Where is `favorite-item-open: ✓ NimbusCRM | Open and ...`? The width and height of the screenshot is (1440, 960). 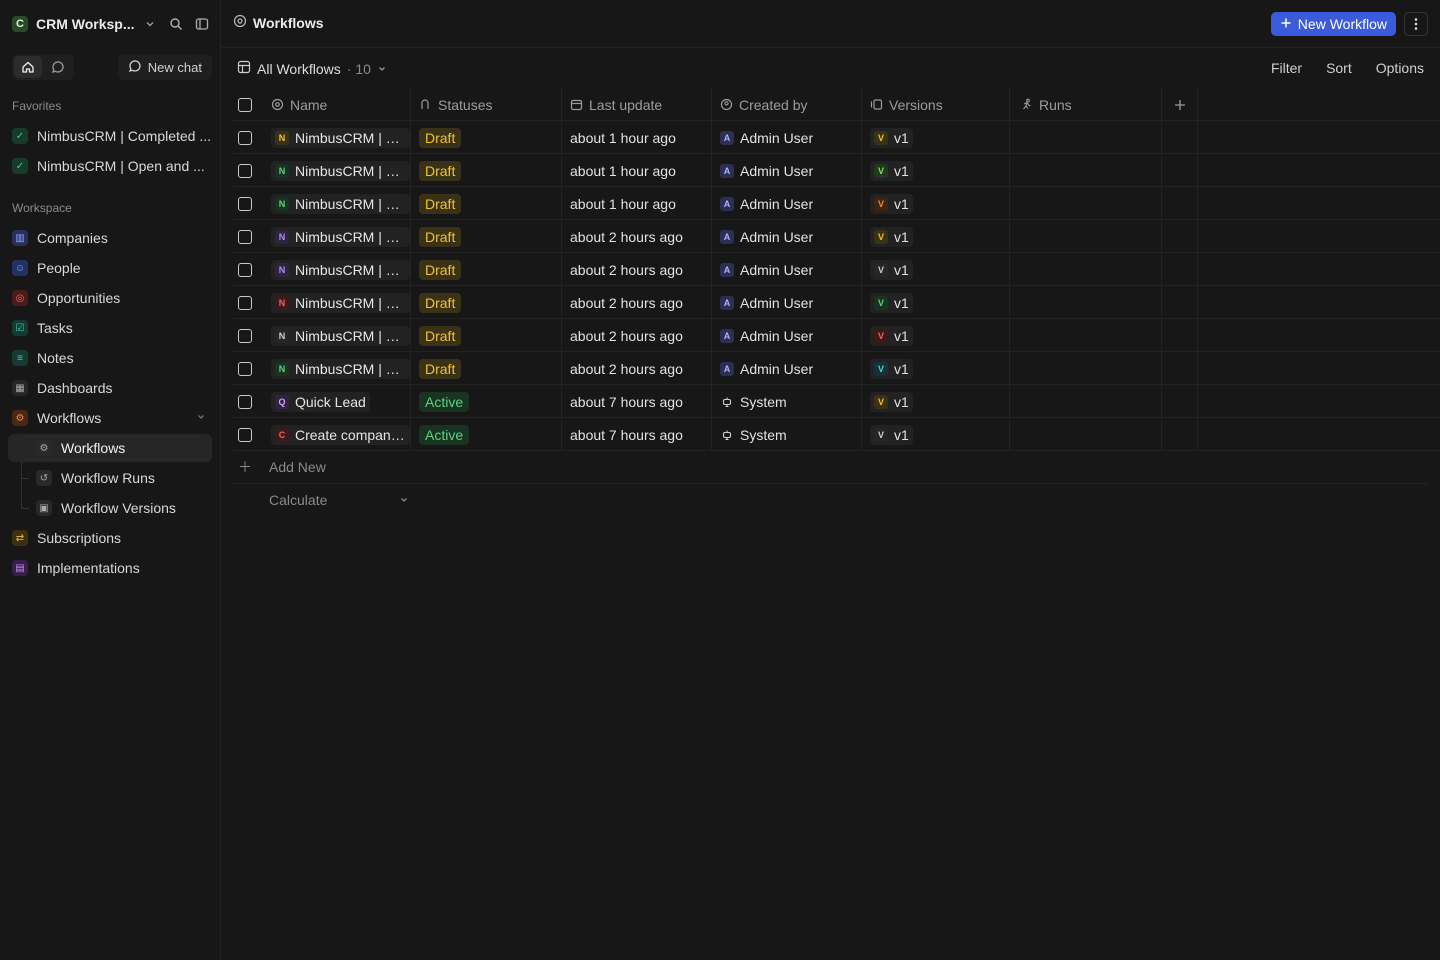 favorite-item-open: ✓ NimbusCRM | Open and ... is located at coordinates (110, 166).